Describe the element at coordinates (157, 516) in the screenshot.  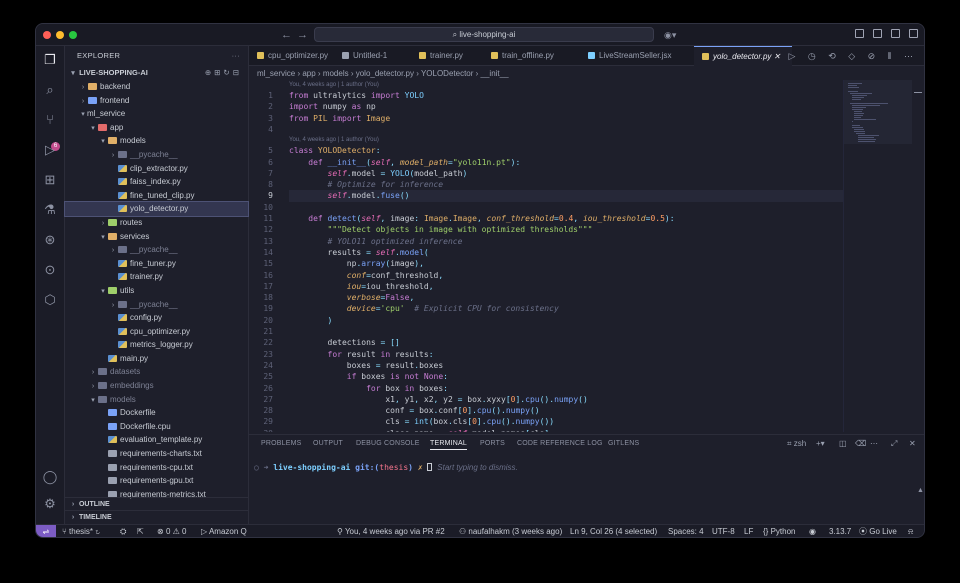
I see `timeline-section: › TIMELINE` at that location.